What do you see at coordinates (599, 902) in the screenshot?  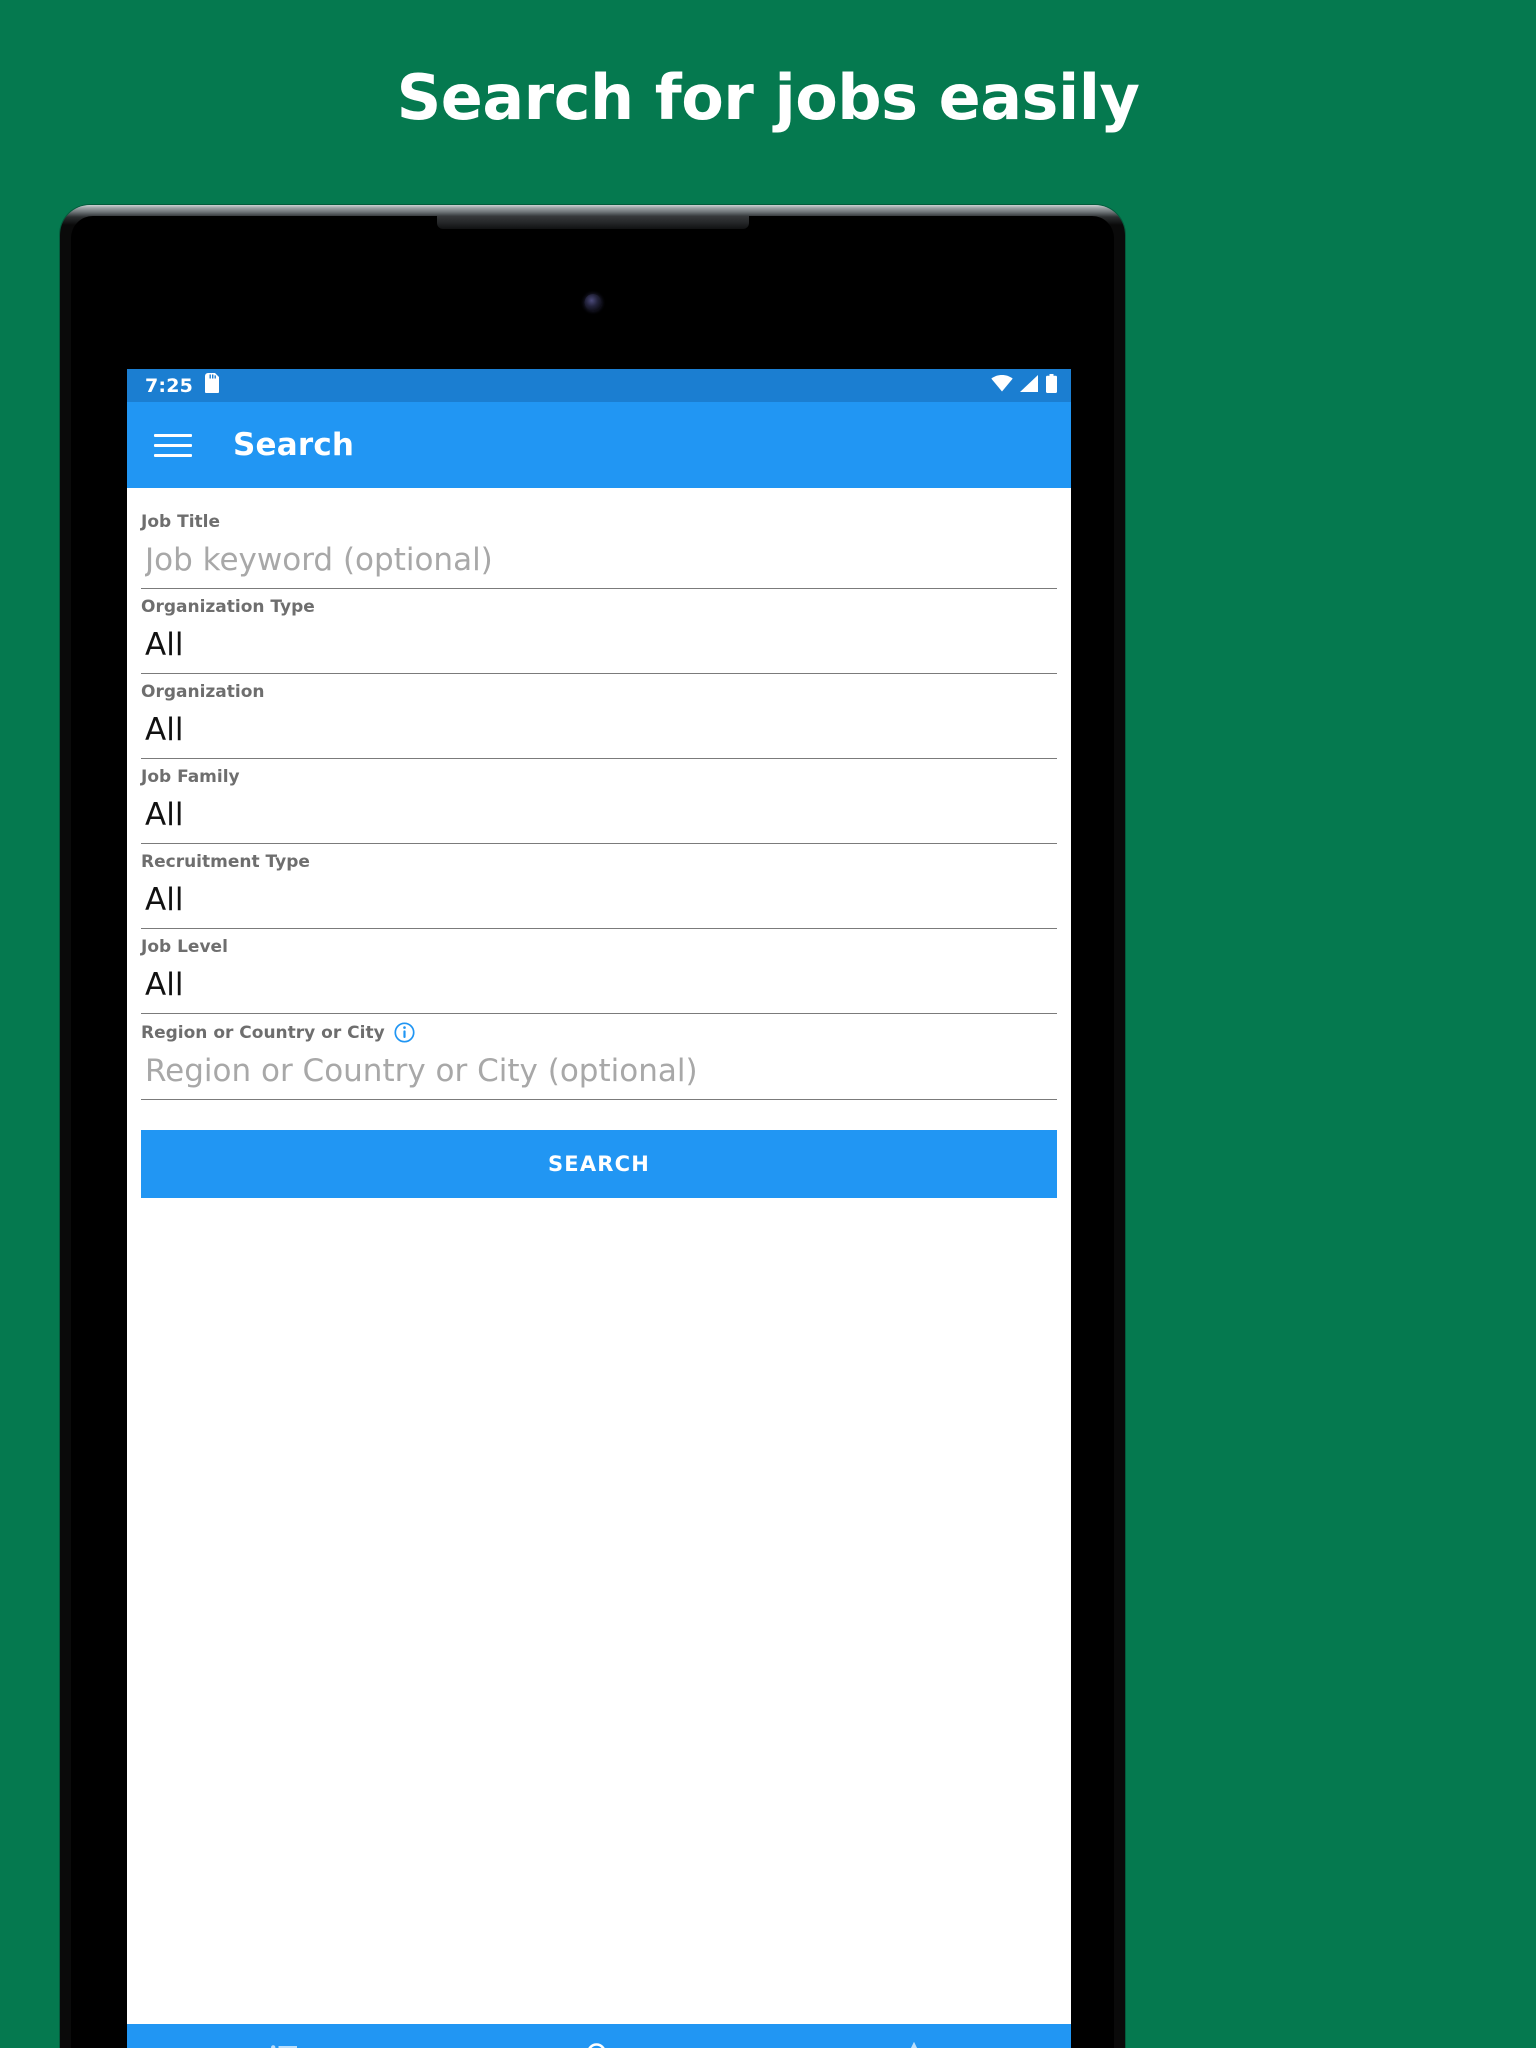 I see `recruitment-type-select: All` at bounding box center [599, 902].